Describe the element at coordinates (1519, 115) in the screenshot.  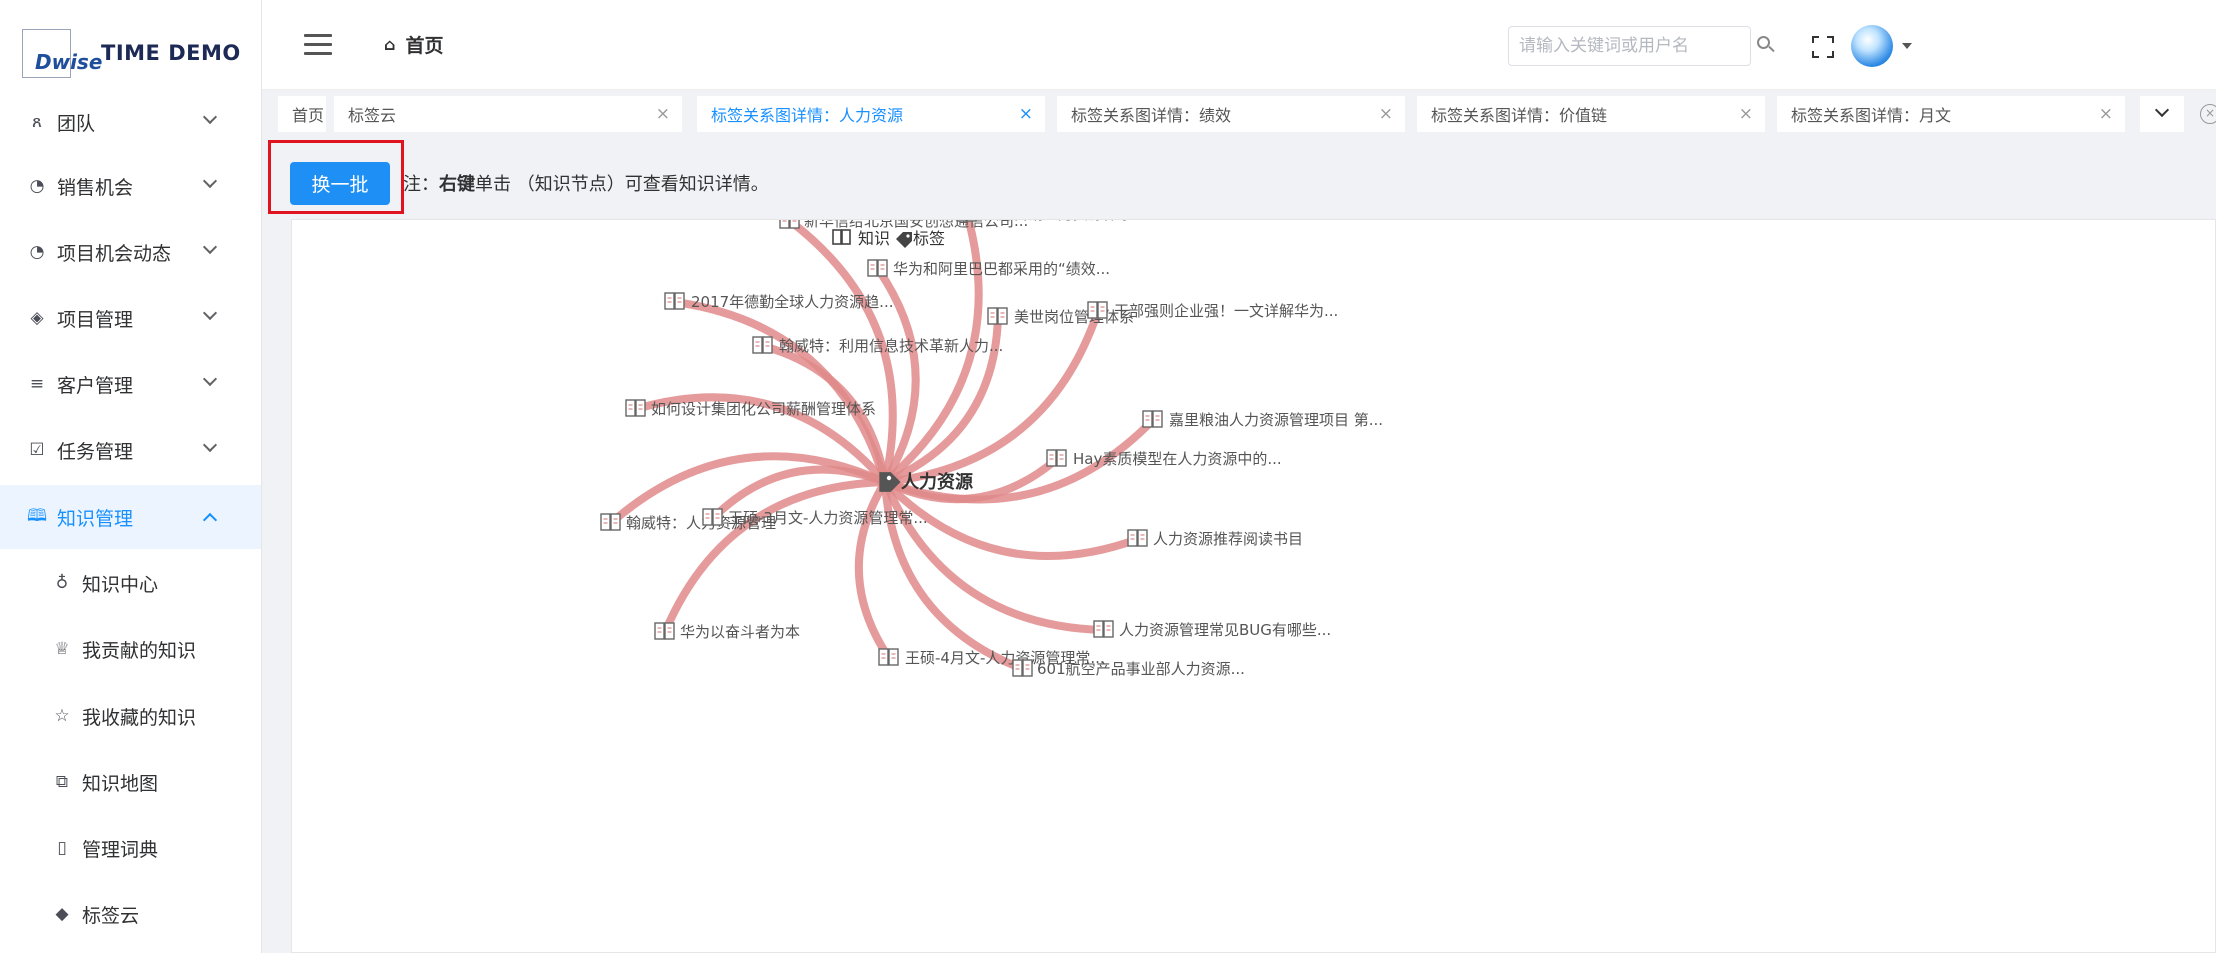
I see `tab-label: 标签关系图详情：价值链` at that location.